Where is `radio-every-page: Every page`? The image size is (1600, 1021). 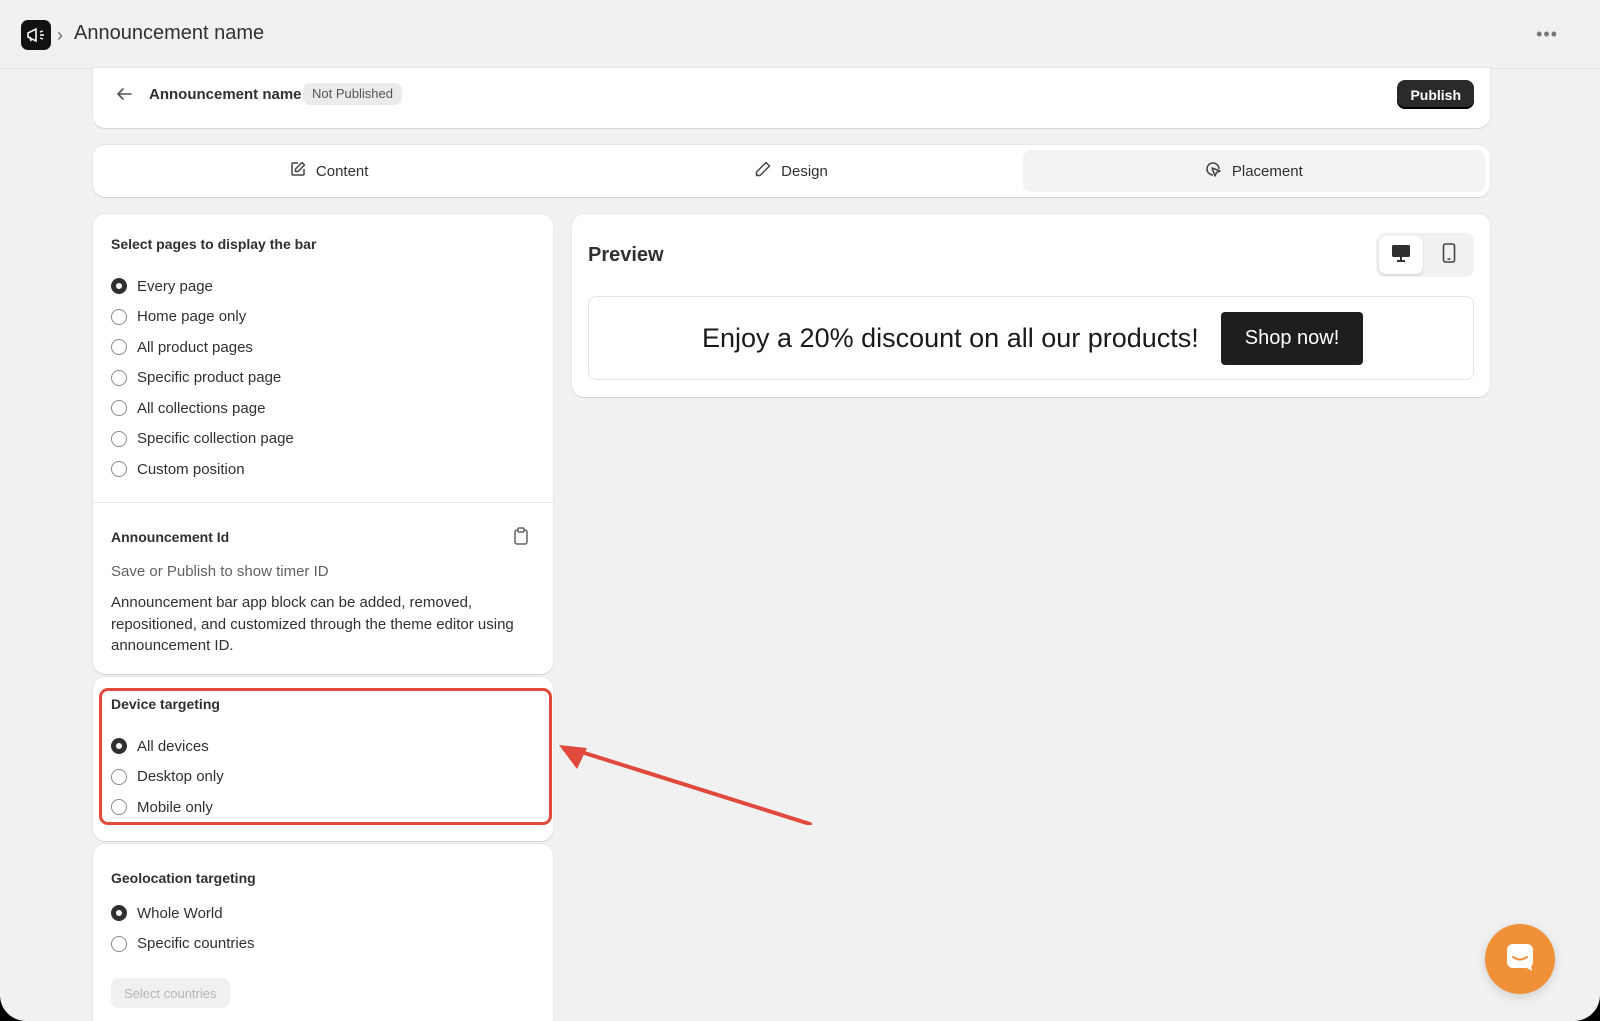
radio-every-page: Every page is located at coordinates (202, 286).